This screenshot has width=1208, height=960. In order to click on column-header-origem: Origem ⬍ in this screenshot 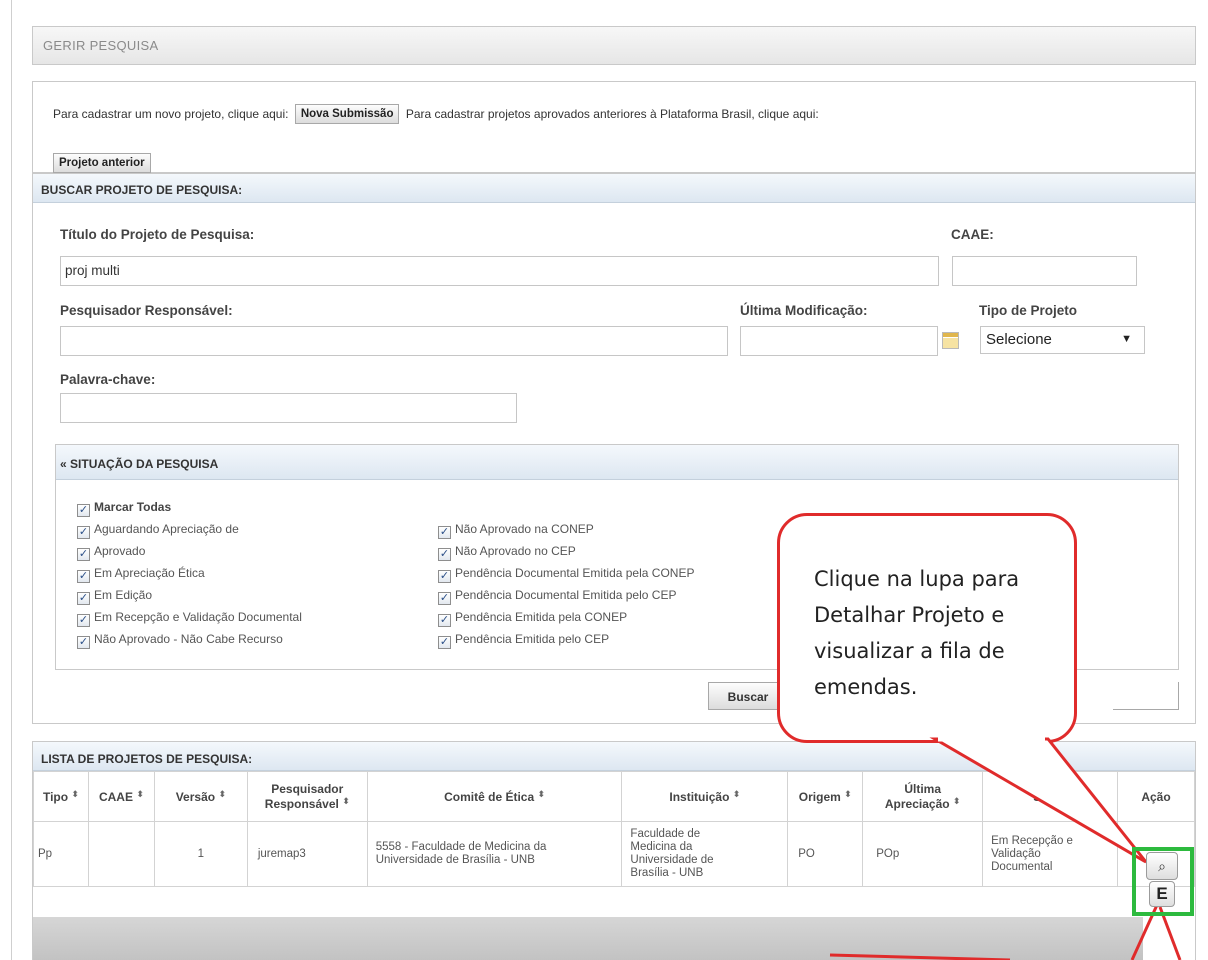, I will do `click(825, 796)`.